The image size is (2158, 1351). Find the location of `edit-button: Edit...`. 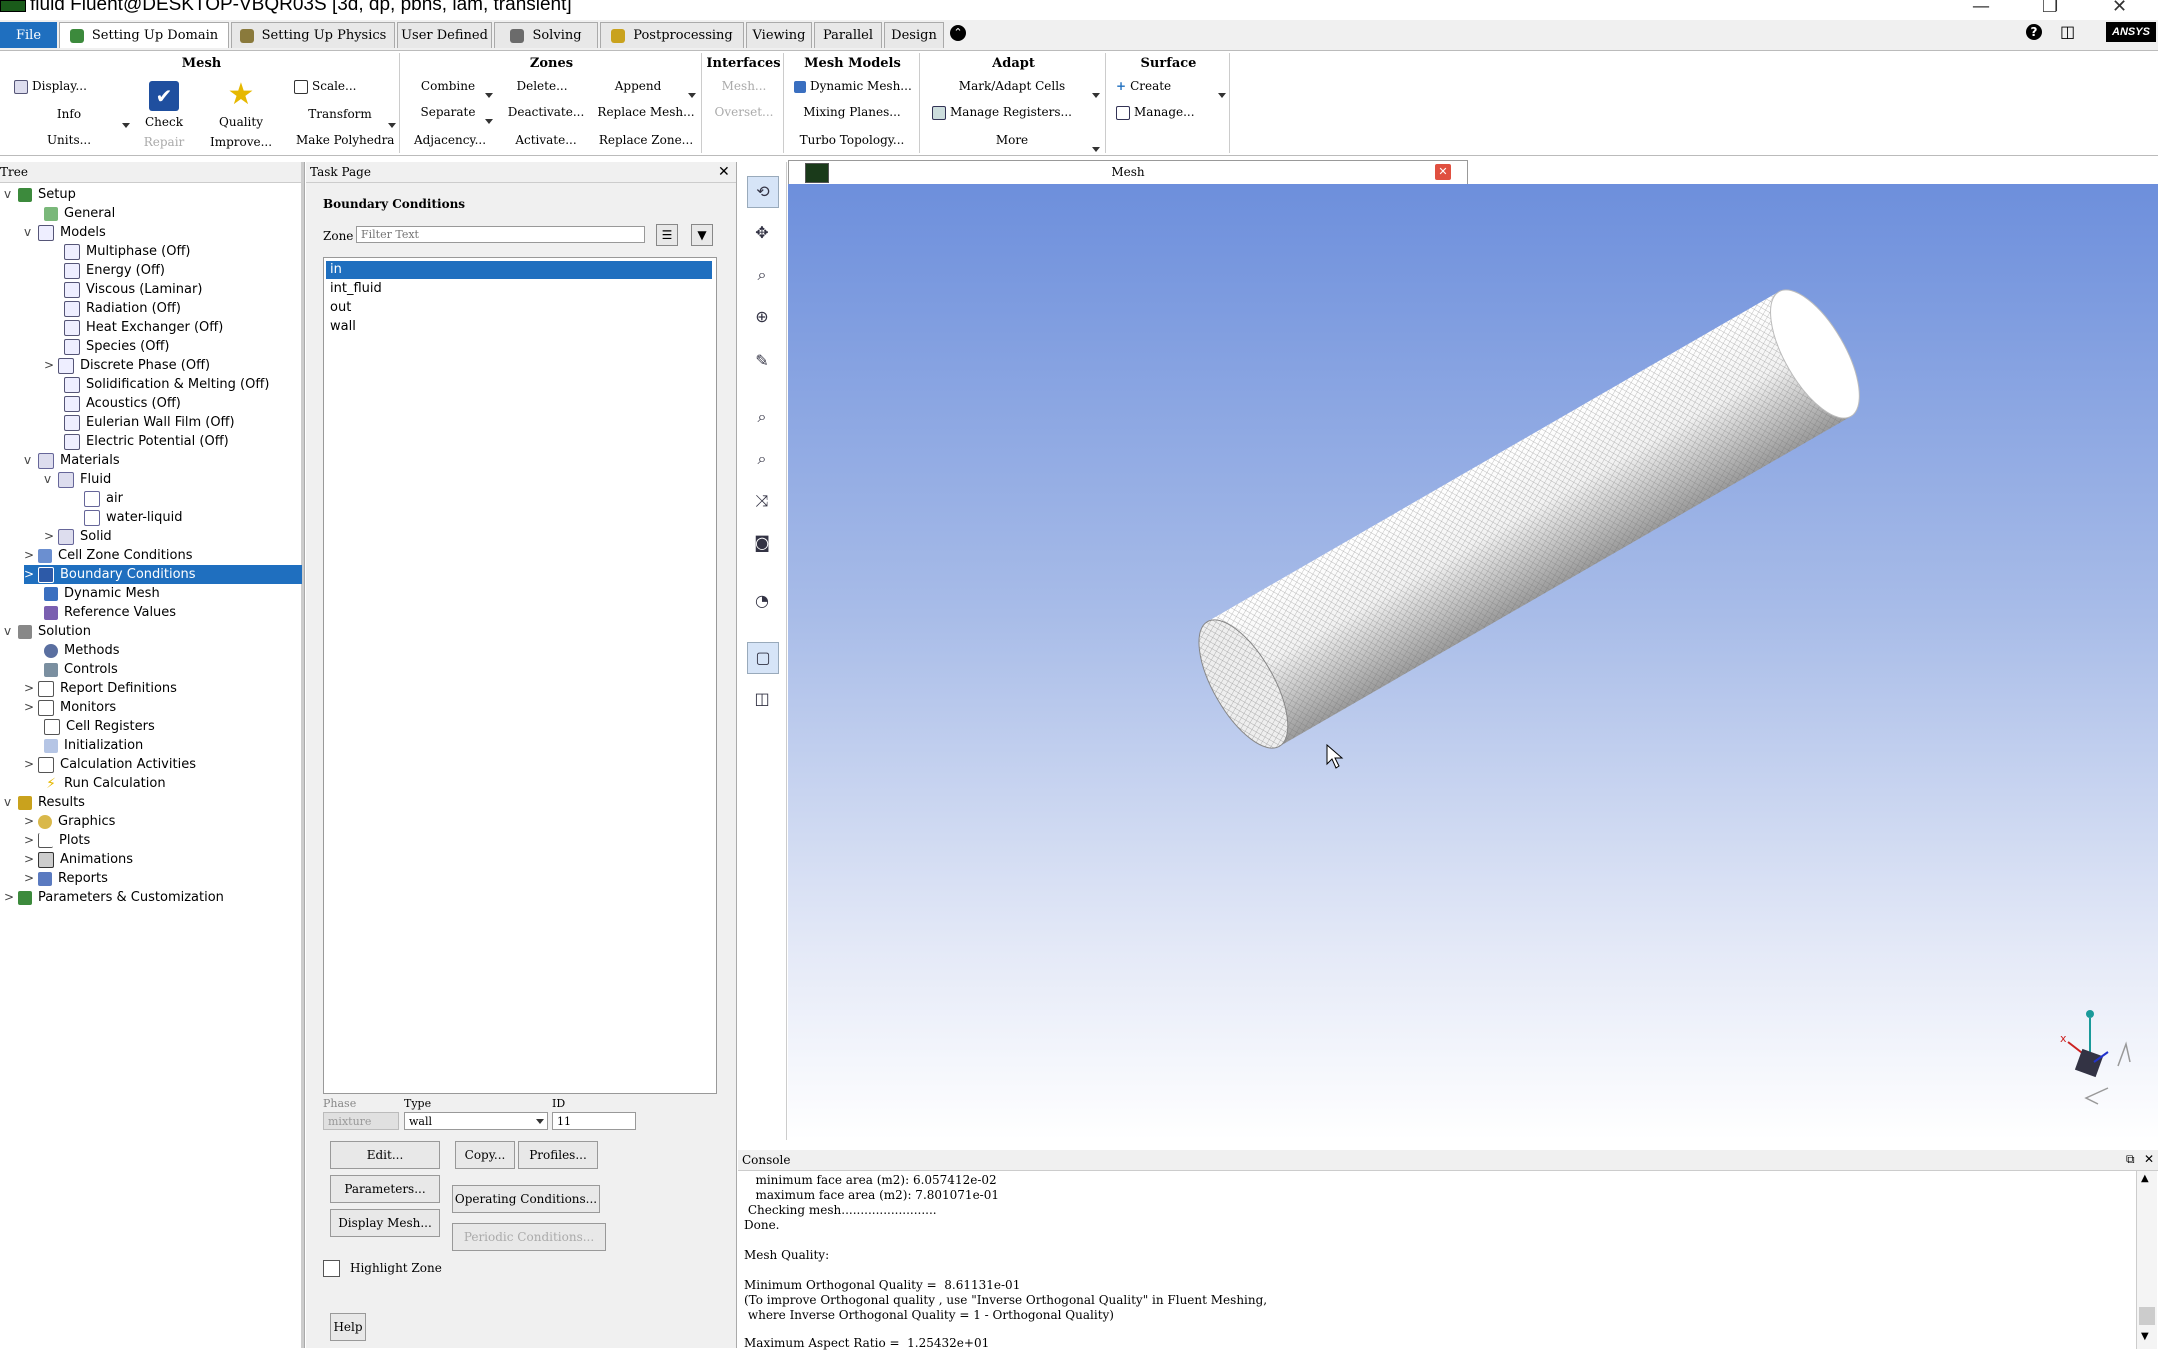

edit-button: Edit... is located at coordinates (385, 1155).